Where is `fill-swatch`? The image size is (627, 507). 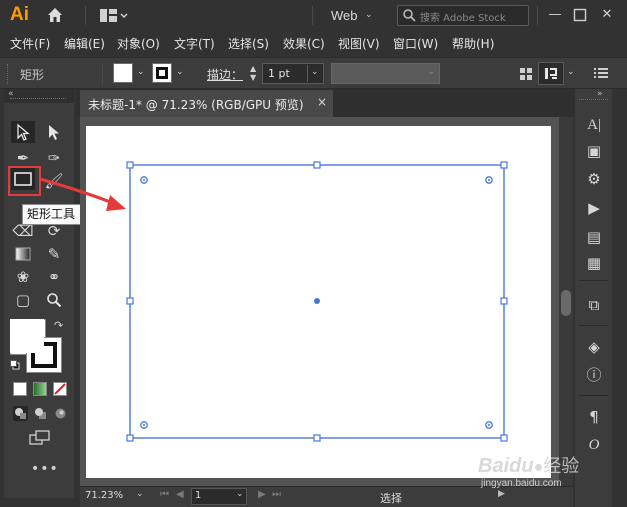 fill-swatch is located at coordinates (123, 73).